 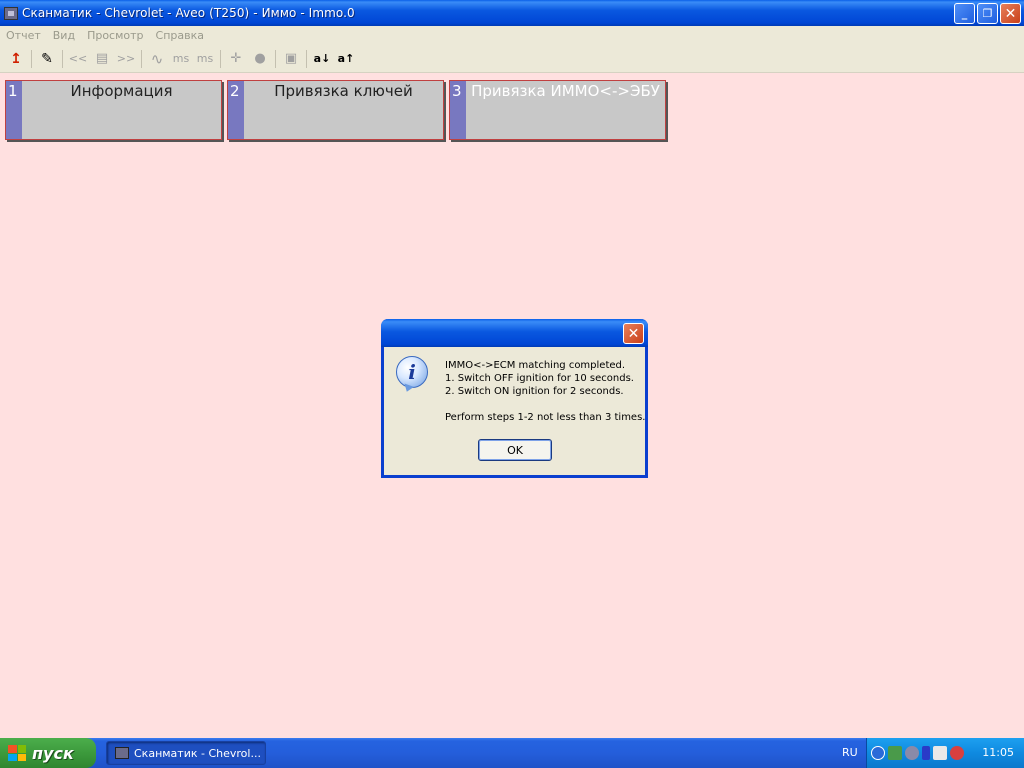 I want to click on message-line: 2. Switch ON ignition for 2 seconds., so click(x=534, y=391).